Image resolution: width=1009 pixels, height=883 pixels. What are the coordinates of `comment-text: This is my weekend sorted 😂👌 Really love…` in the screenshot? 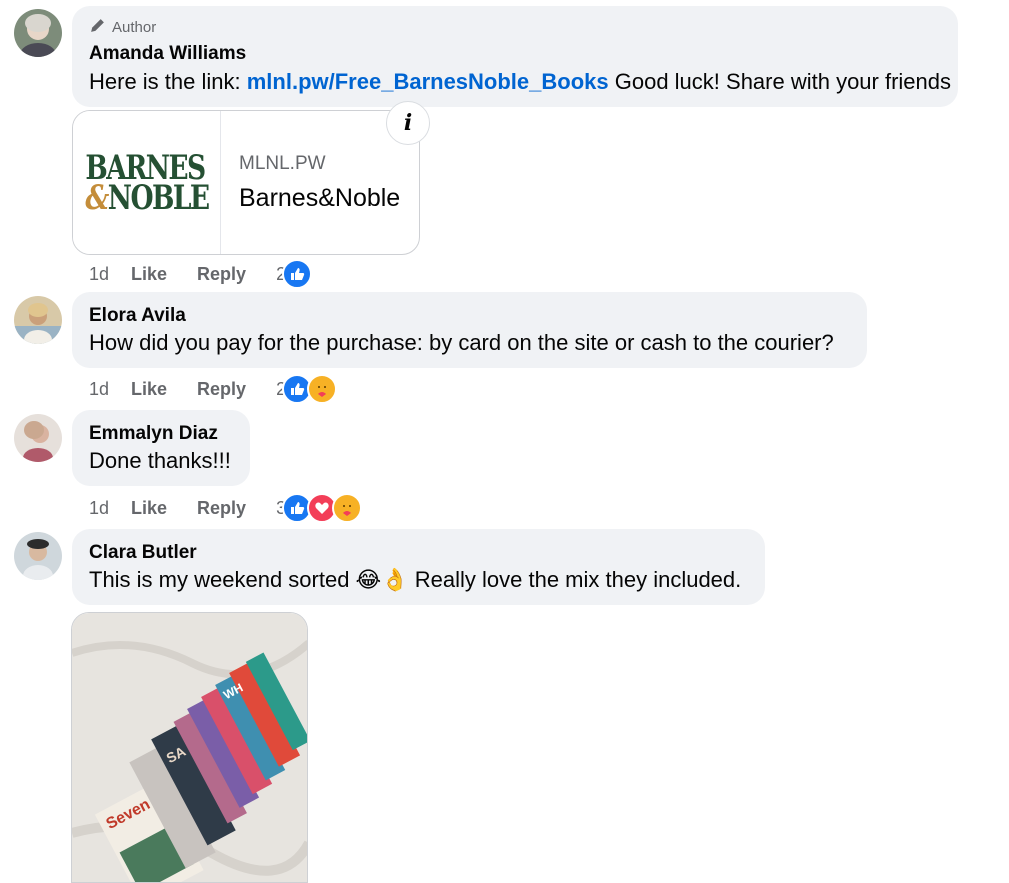 It's located at (415, 580).